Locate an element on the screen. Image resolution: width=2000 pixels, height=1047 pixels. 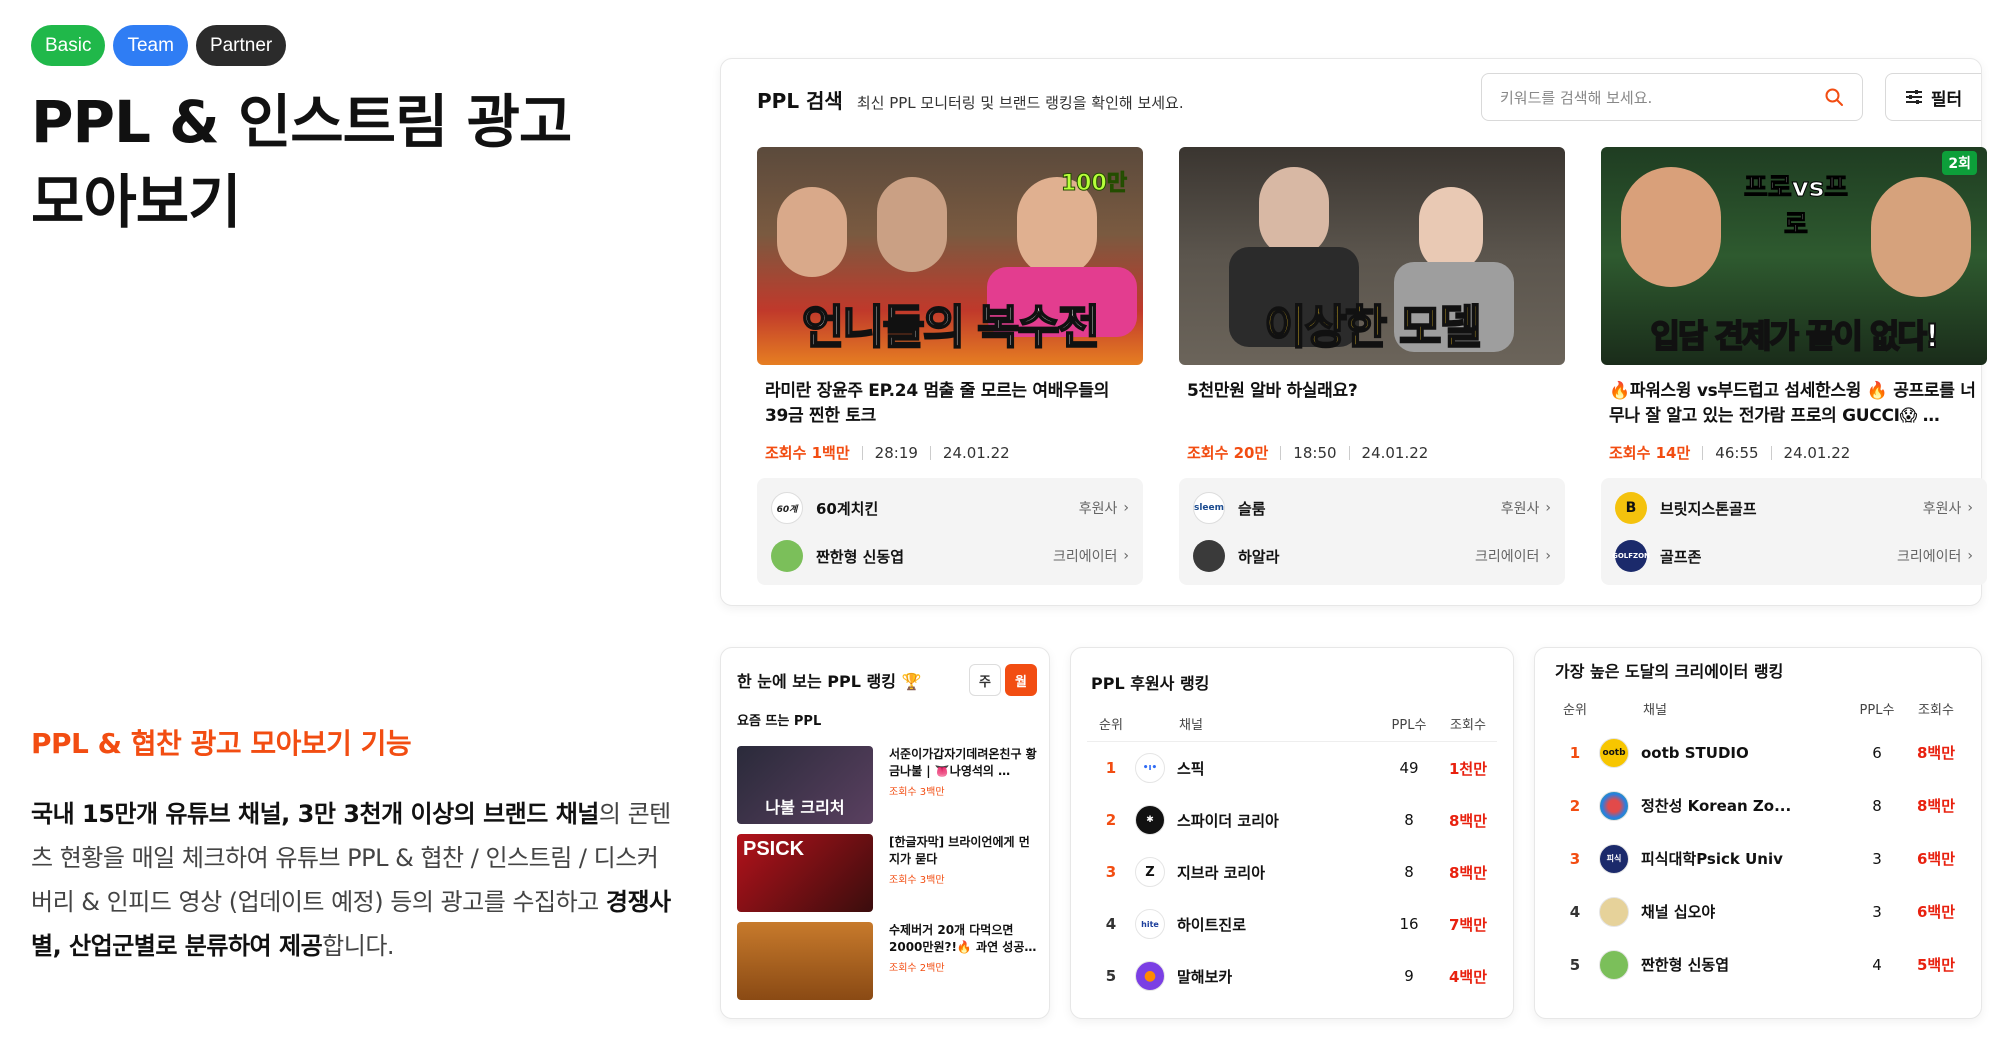
table-row: 2 정찬성 Korean Zo... 8 8백만 is located at coordinates (1758, 805).